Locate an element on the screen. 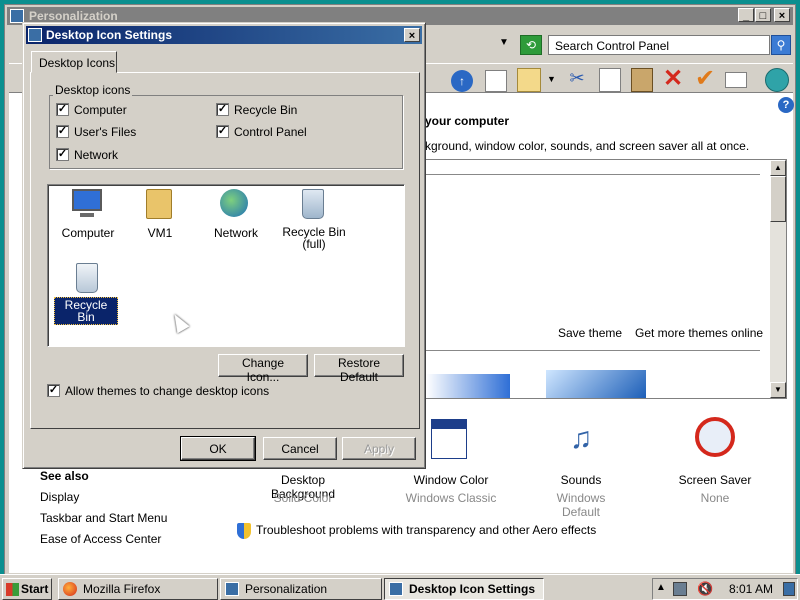 The image size is (800, 600). dialog-title-bar: Desktop Icon Settings × is located at coordinates (224, 35).